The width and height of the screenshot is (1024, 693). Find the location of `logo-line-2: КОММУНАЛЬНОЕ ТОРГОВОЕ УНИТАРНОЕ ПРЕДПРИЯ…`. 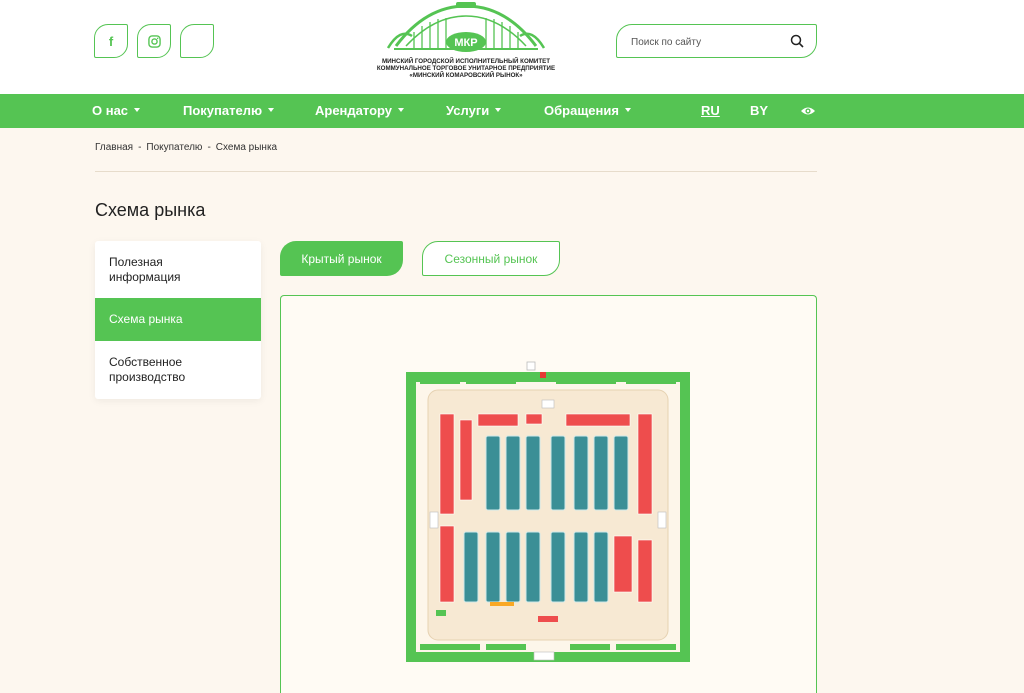

logo-line-2: КОММУНАЛЬНОЕ ТОРГОВОЕ УНИТАРНОЕ ПРЕДПРИЯ… is located at coordinates (466, 68).